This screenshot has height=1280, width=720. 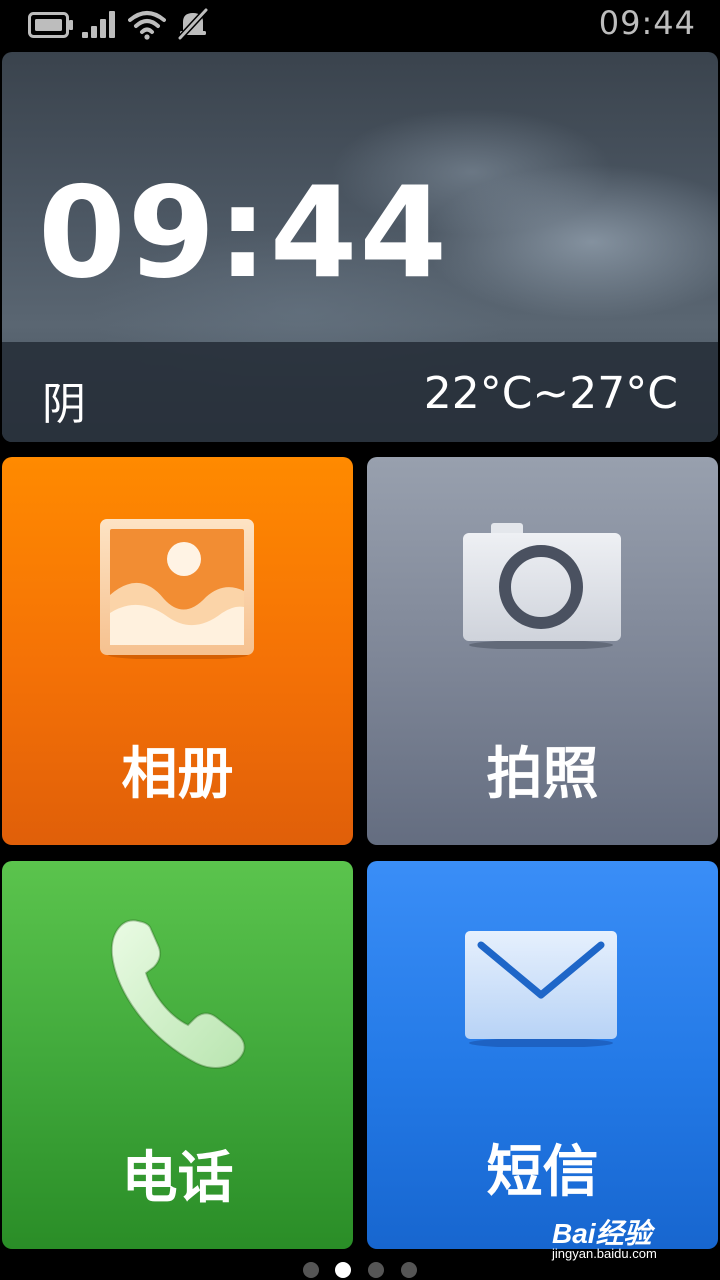 I want to click on status-time: 09:44, so click(x=647, y=23).